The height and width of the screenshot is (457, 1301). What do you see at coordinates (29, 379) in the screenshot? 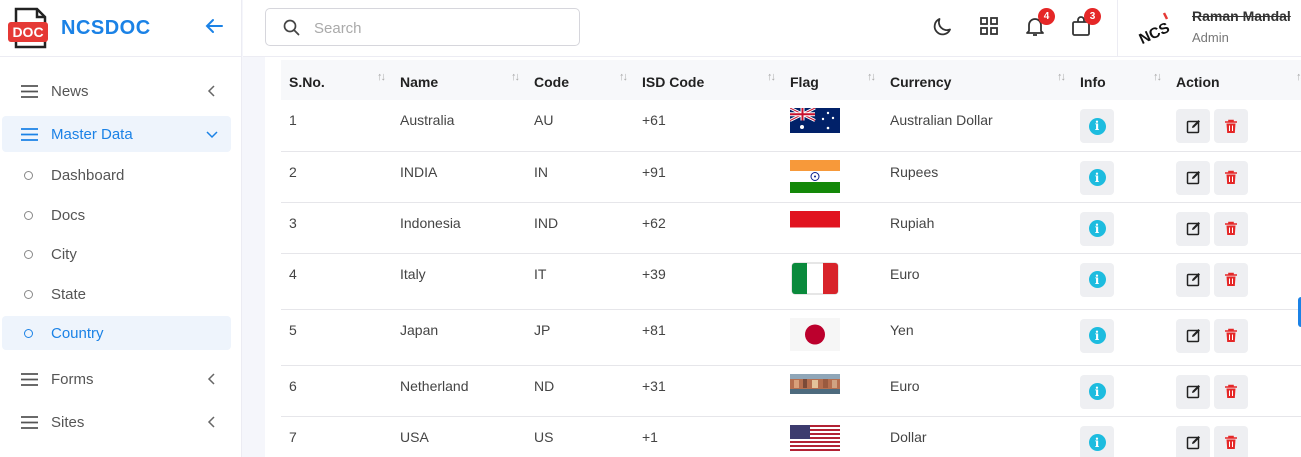
I see `menu-icon` at bounding box center [29, 379].